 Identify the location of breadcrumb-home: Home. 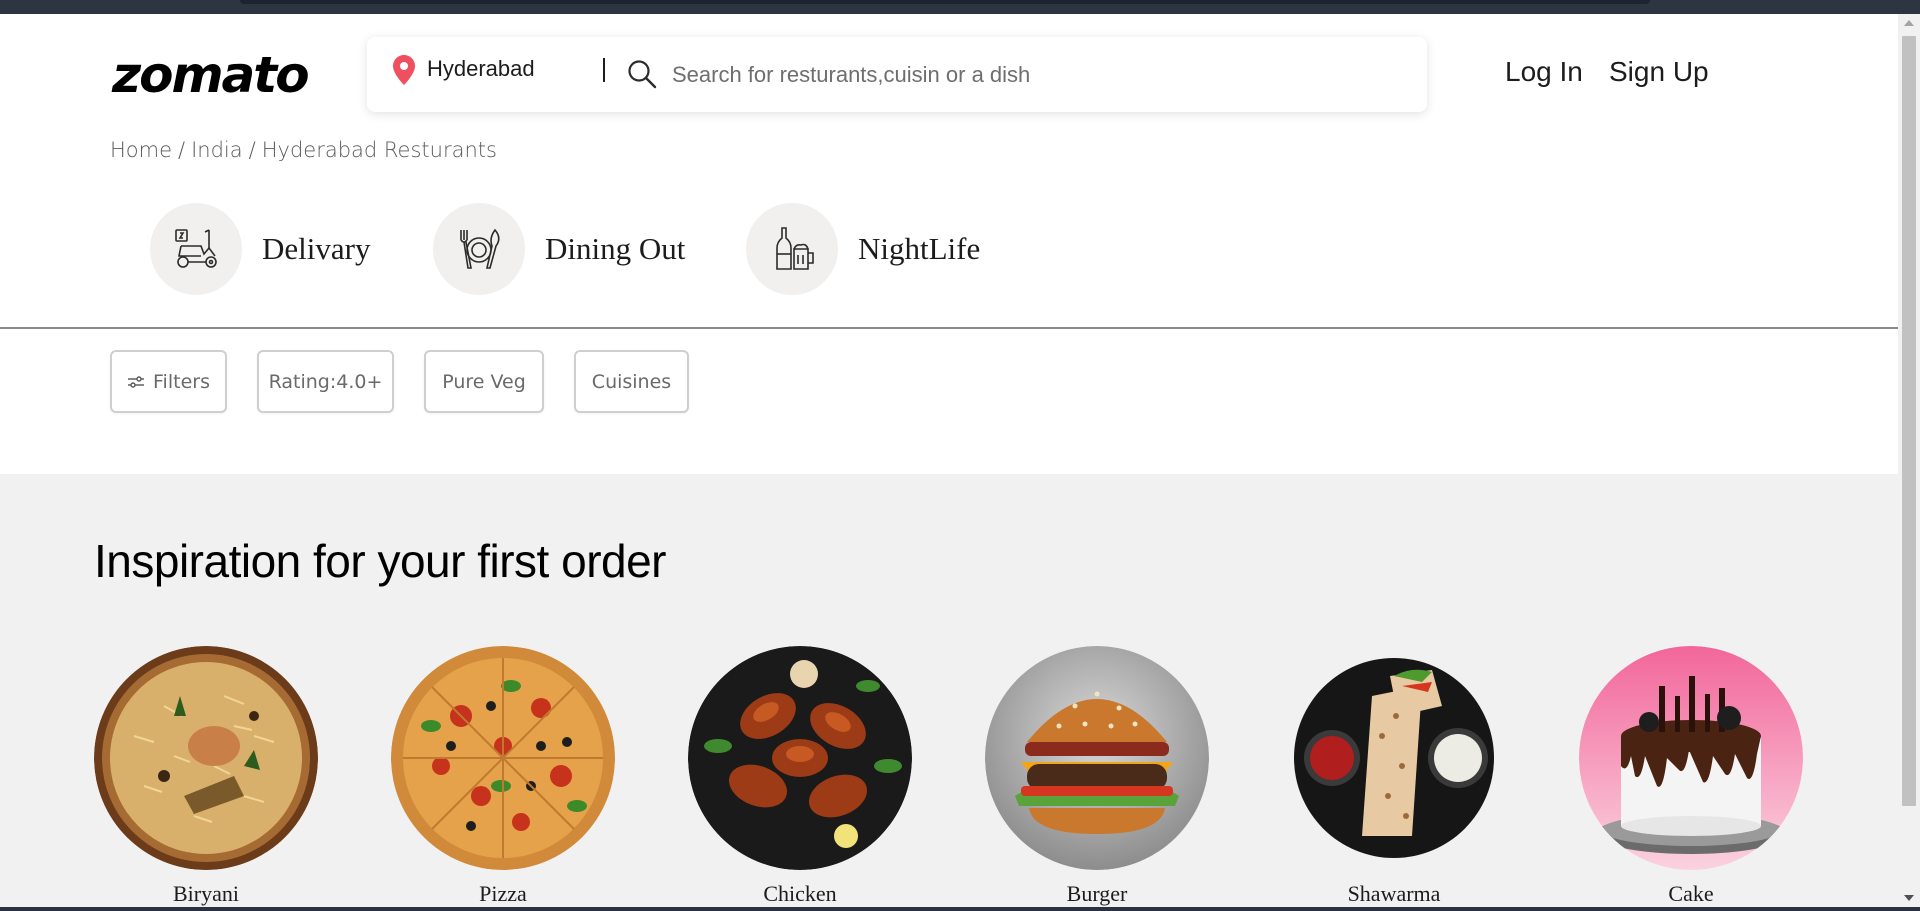
(141, 150).